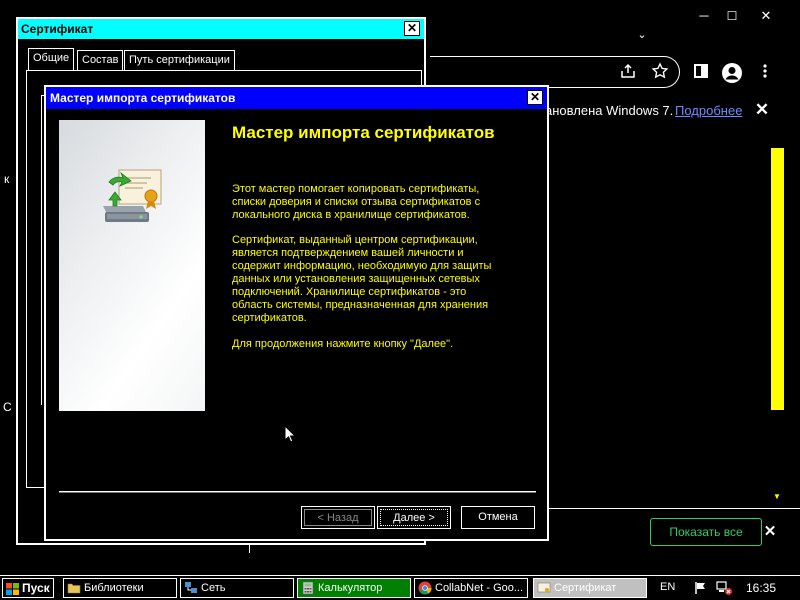 The height and width of the screenshot is (600, 800). What do you see at coordinates (12, 588) in the screenshot?
I see `windows-logo-icon` at bounding box center [12, 588].